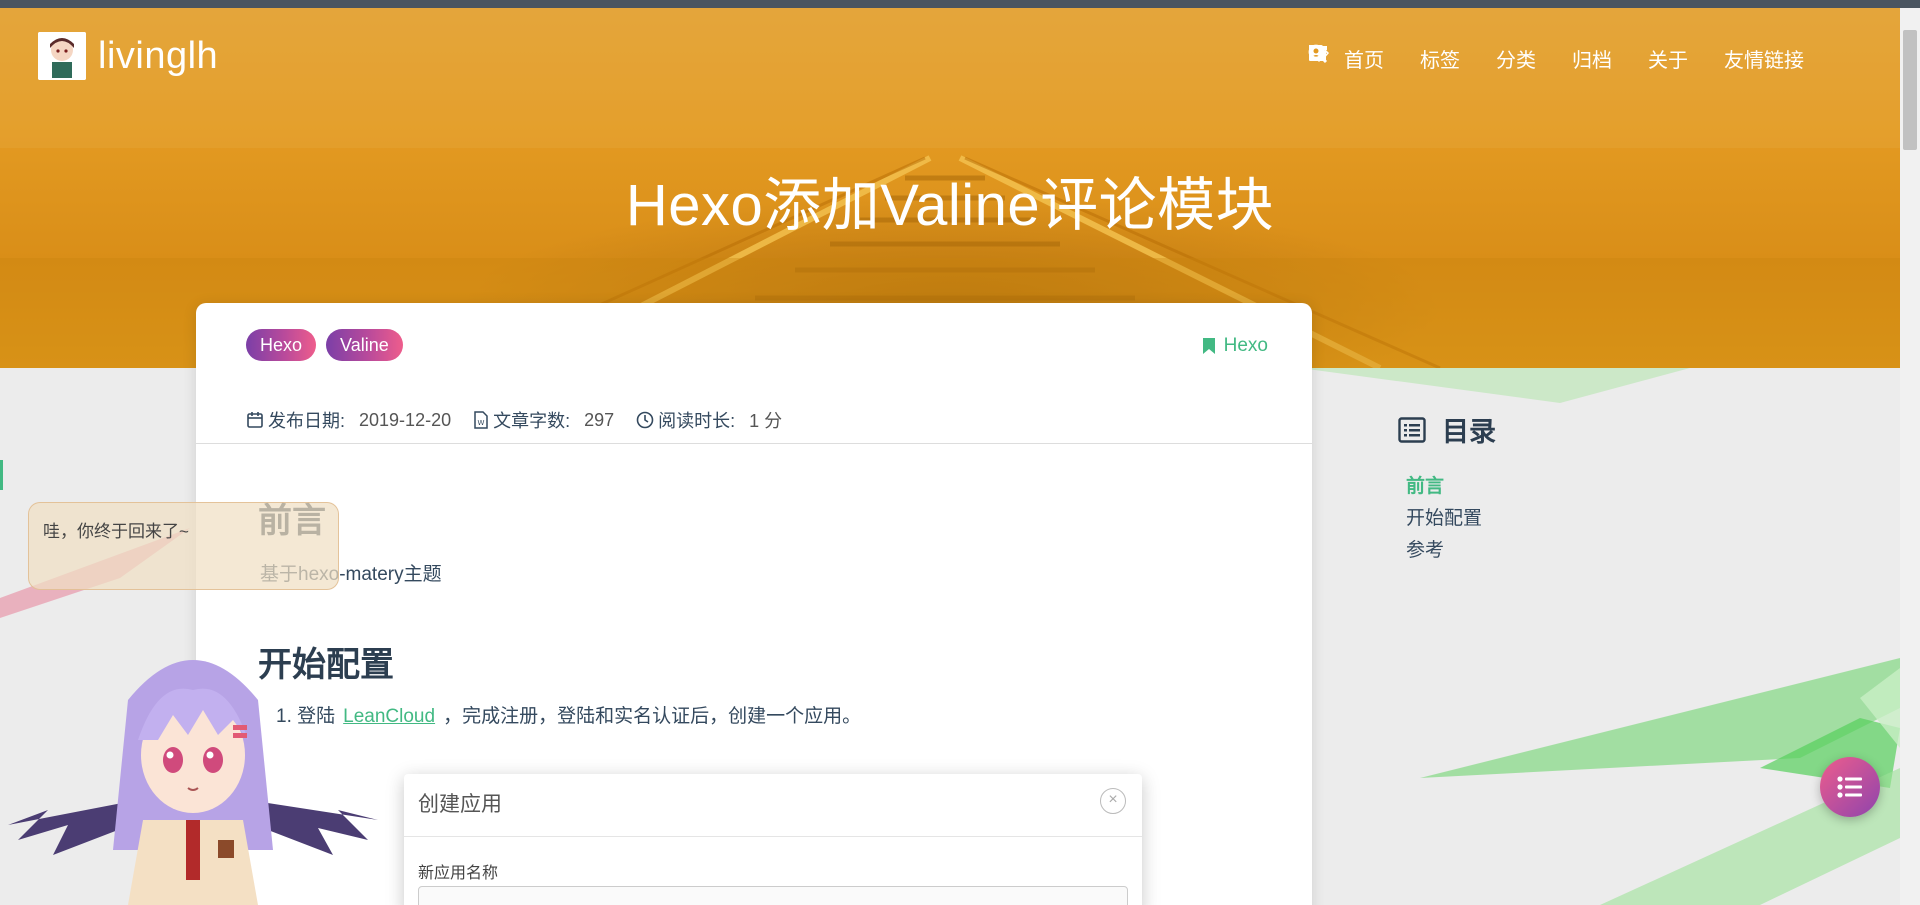  What do you see at coordinates (652, 716) in the screenshot?
I see `step-text-after: ，完成注册，登陆和实名认证后，创建一个应用。` at bounding box center [652, 716].